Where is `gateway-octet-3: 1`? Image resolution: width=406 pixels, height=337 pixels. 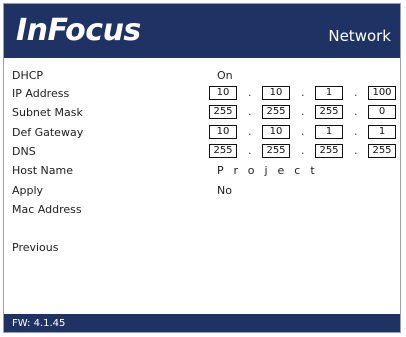 gateway-octet-3: 1 is located at coordinates (329, 132).